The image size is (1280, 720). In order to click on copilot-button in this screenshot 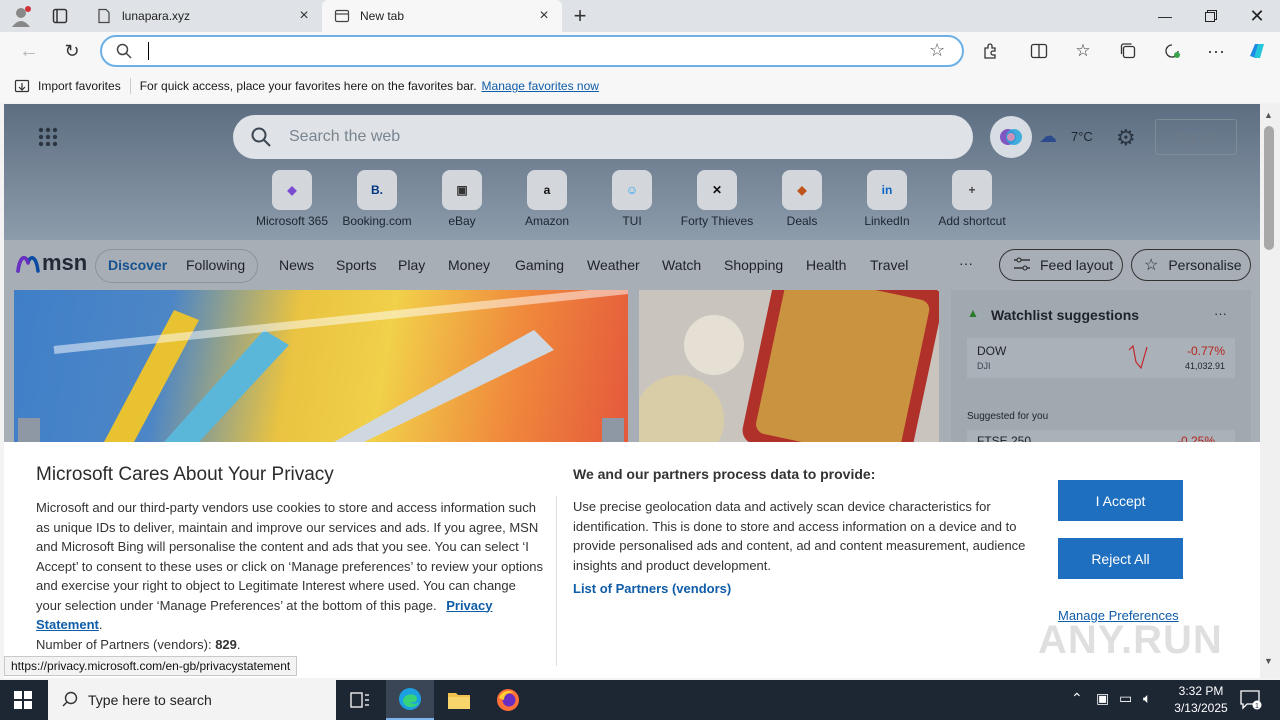, I will do `click(1011, 137)`.